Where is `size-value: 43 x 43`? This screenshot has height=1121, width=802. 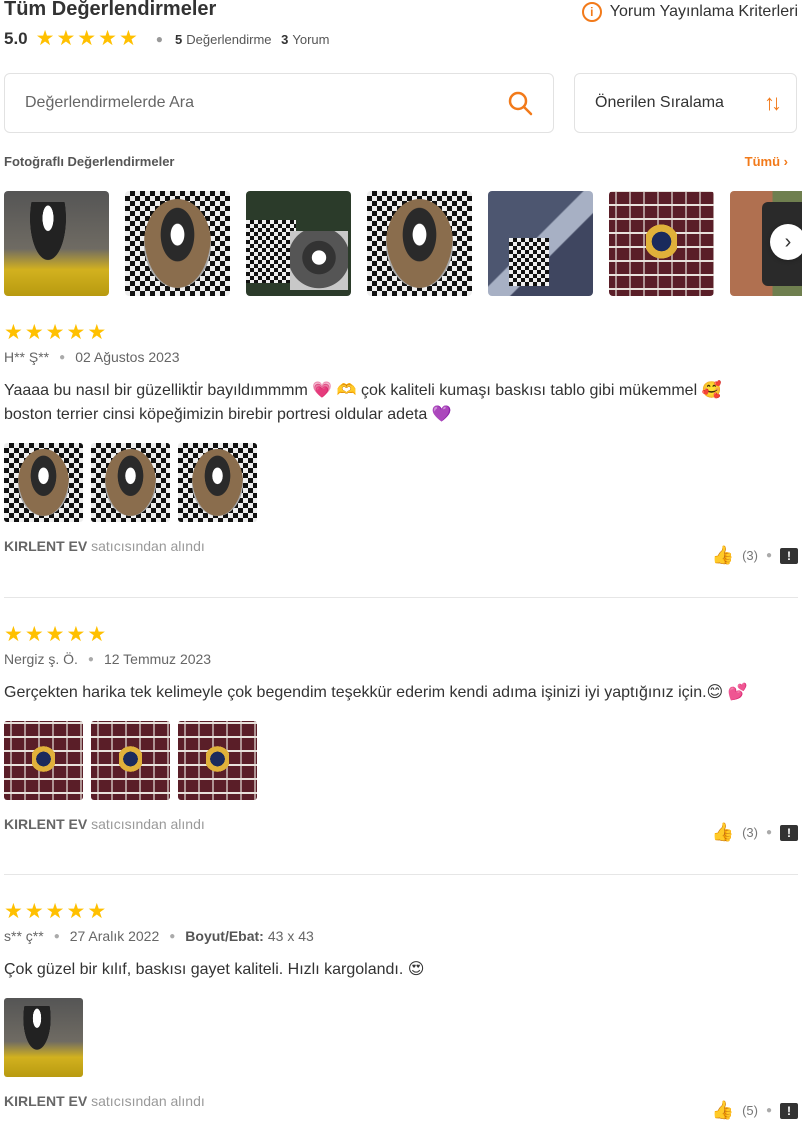
size-value: 43 x 43 is located at coordinates (290, 936).